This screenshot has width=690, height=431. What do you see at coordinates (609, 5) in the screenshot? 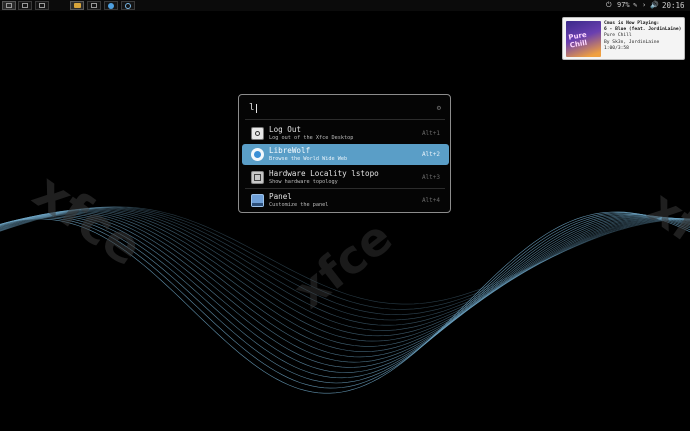
I see `power-icon: ⏻` at bounding box center [609, 5].